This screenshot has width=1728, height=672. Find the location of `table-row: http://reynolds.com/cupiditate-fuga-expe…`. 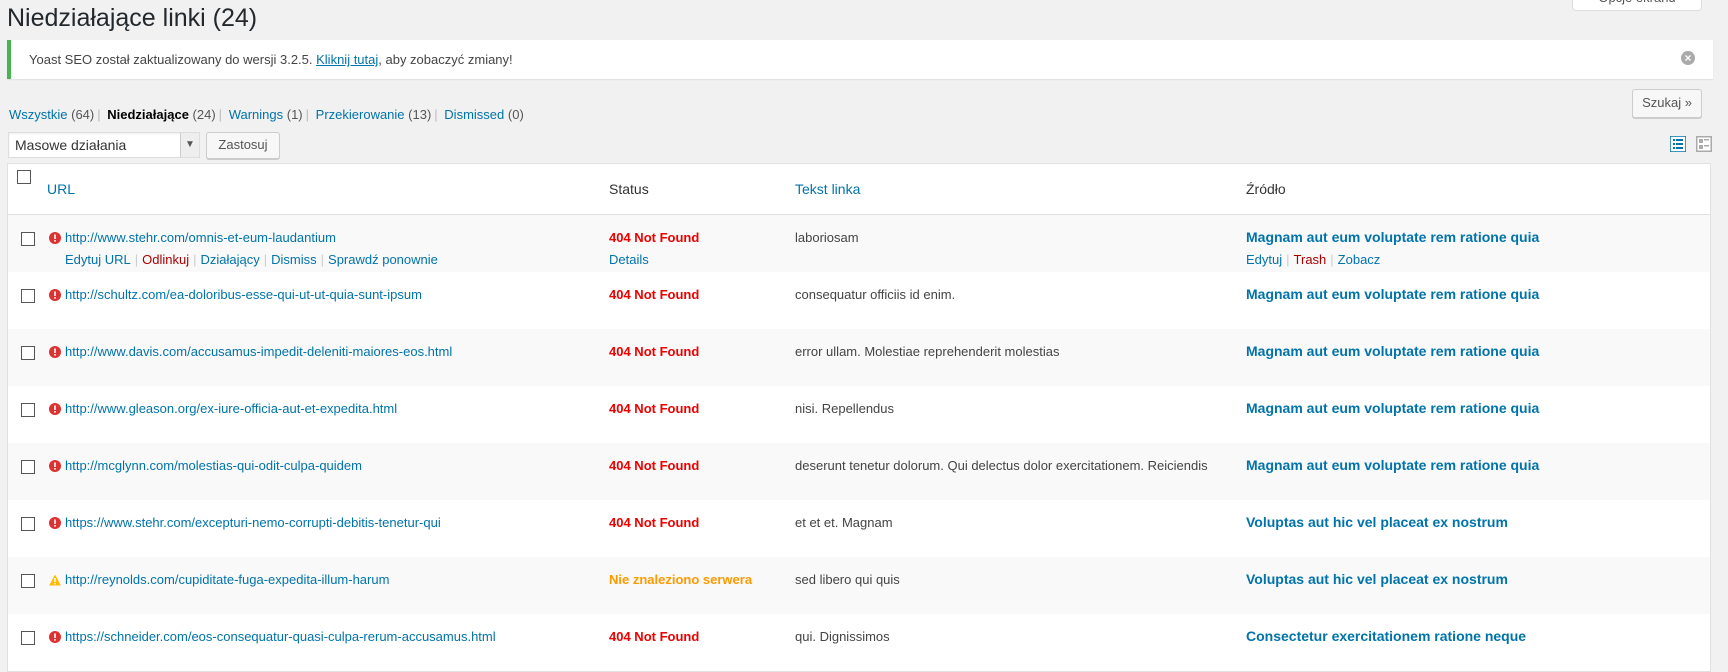

table-row: http://reynolds.com/cupiditate-fuga-expe… is located at coordinates (859, 585).